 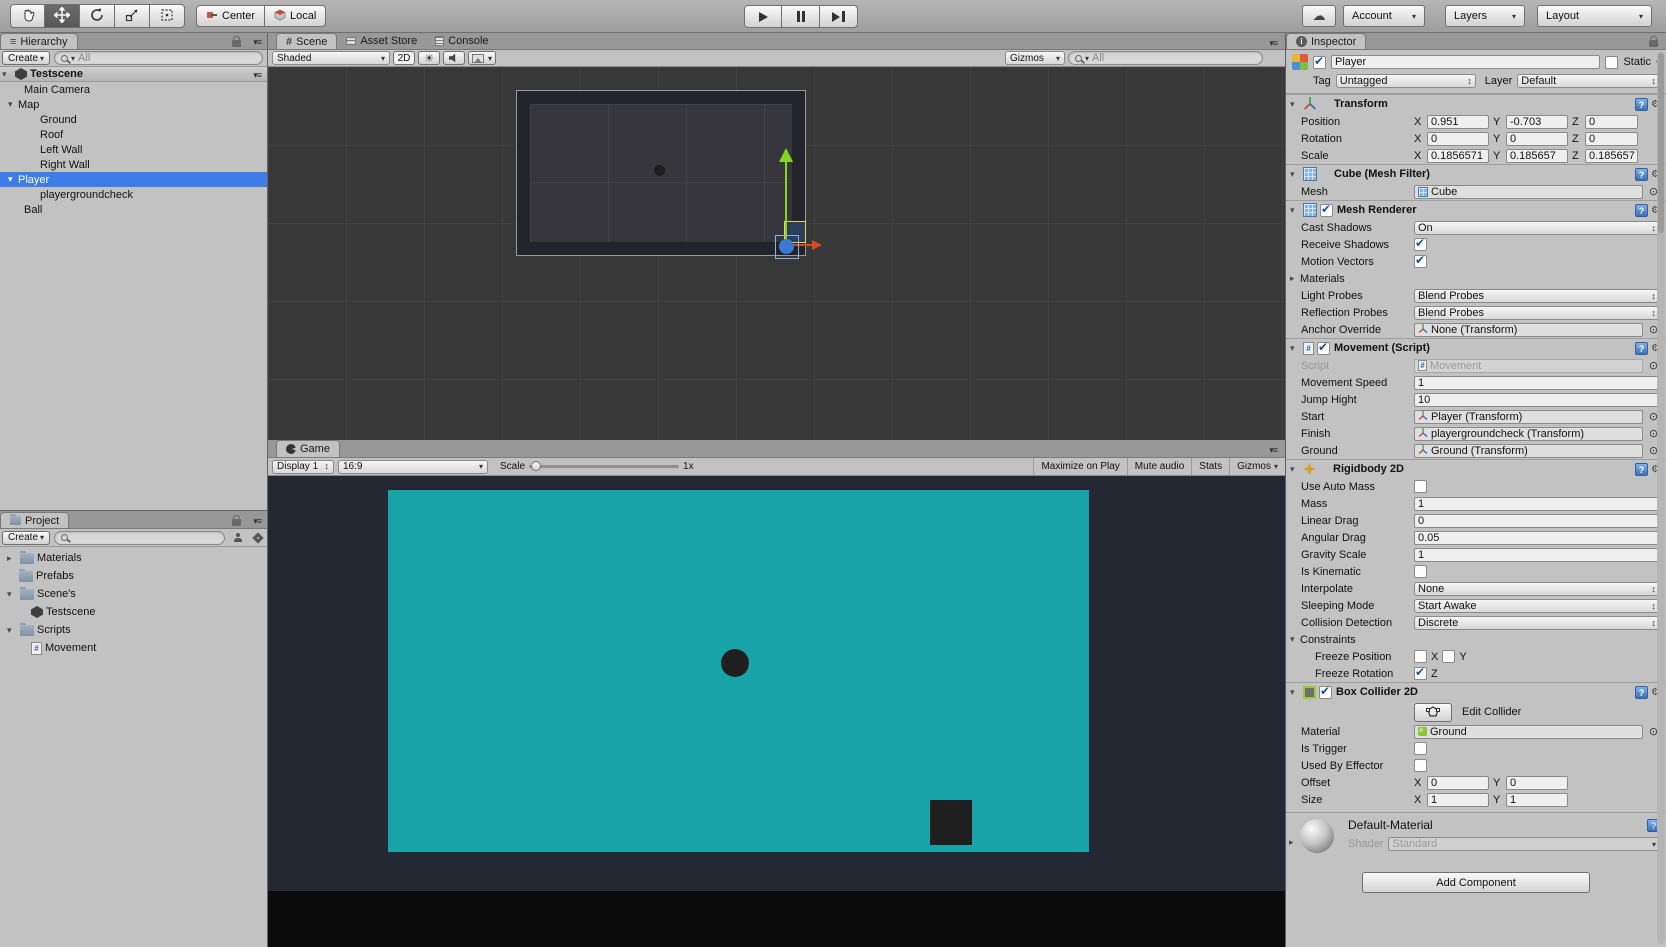 What do you see at coordinates (1485, 16) in the screenshot?
I see `layers-dropdown: Layers` at bounding box center [1485, 16].